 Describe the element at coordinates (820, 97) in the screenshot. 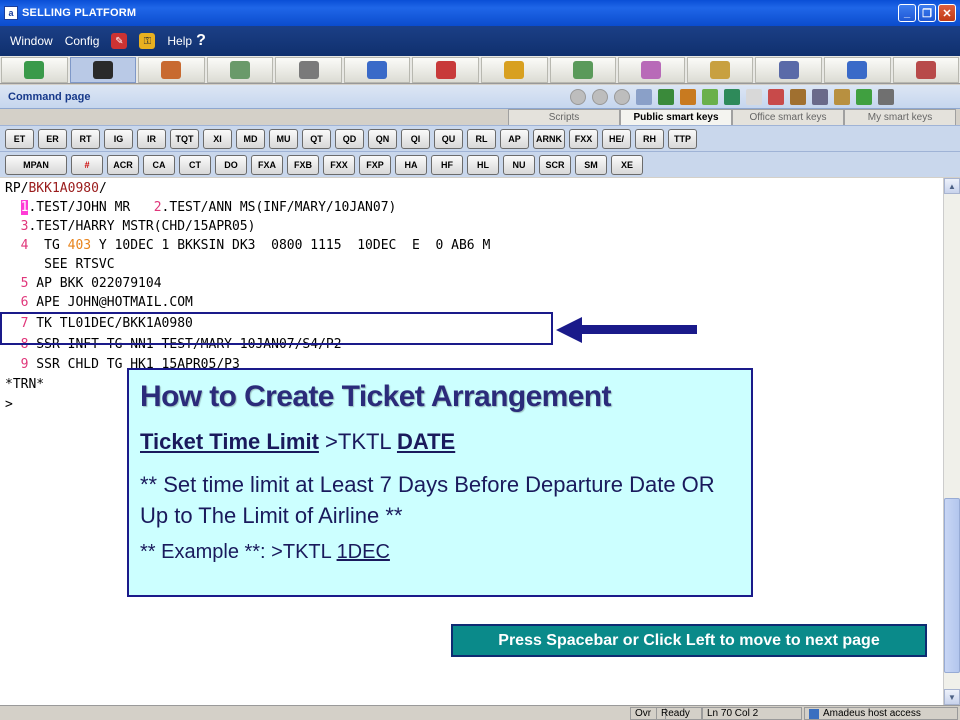

I see `copy-icon` at that location.